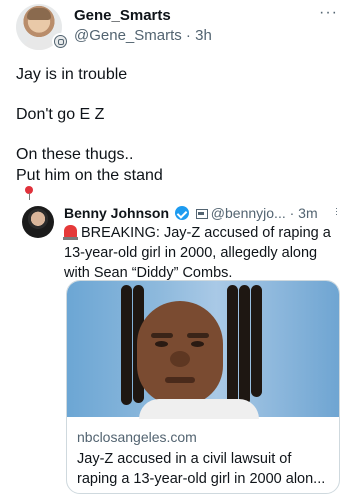 The height and width of the screenshot is (500, 354). Describe the element at coordinates (204, 437) in the screenshot. I see `link-domain: nbclosangeles.com` at that location.